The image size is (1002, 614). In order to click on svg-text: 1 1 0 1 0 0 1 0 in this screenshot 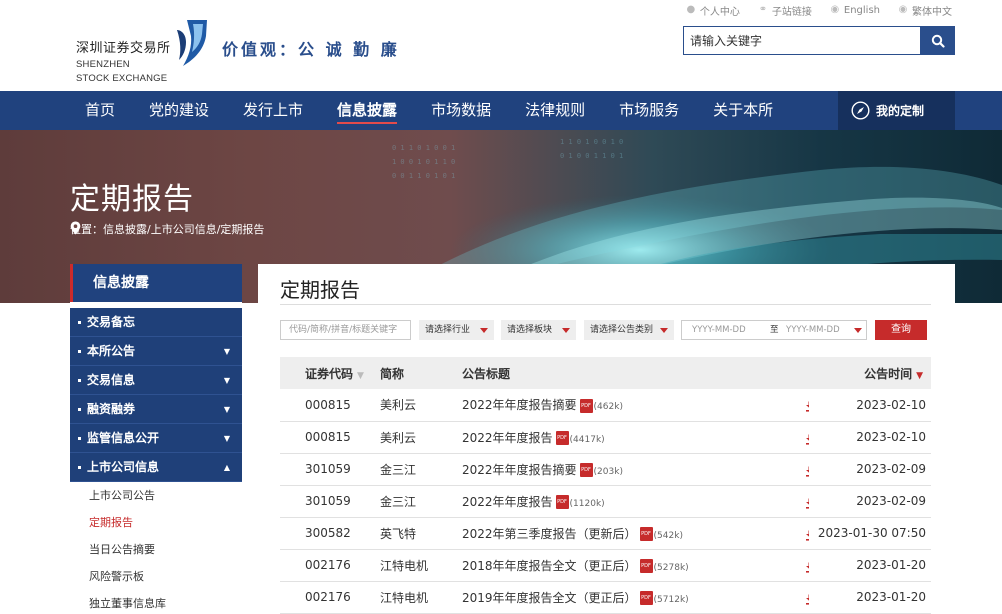, I will do `click(591, 142)`.